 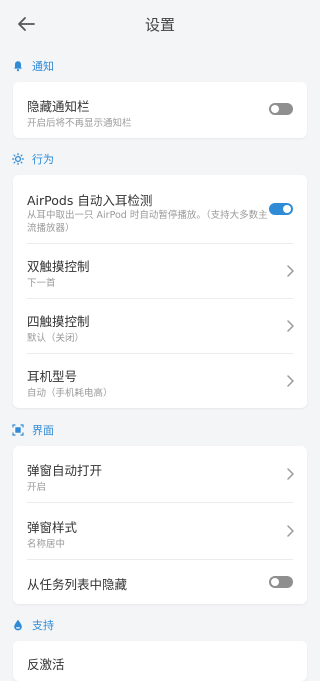 I want to click on setting-popup-auto-open: 弹窗自动打开 开启, so click(x=160, y=474).